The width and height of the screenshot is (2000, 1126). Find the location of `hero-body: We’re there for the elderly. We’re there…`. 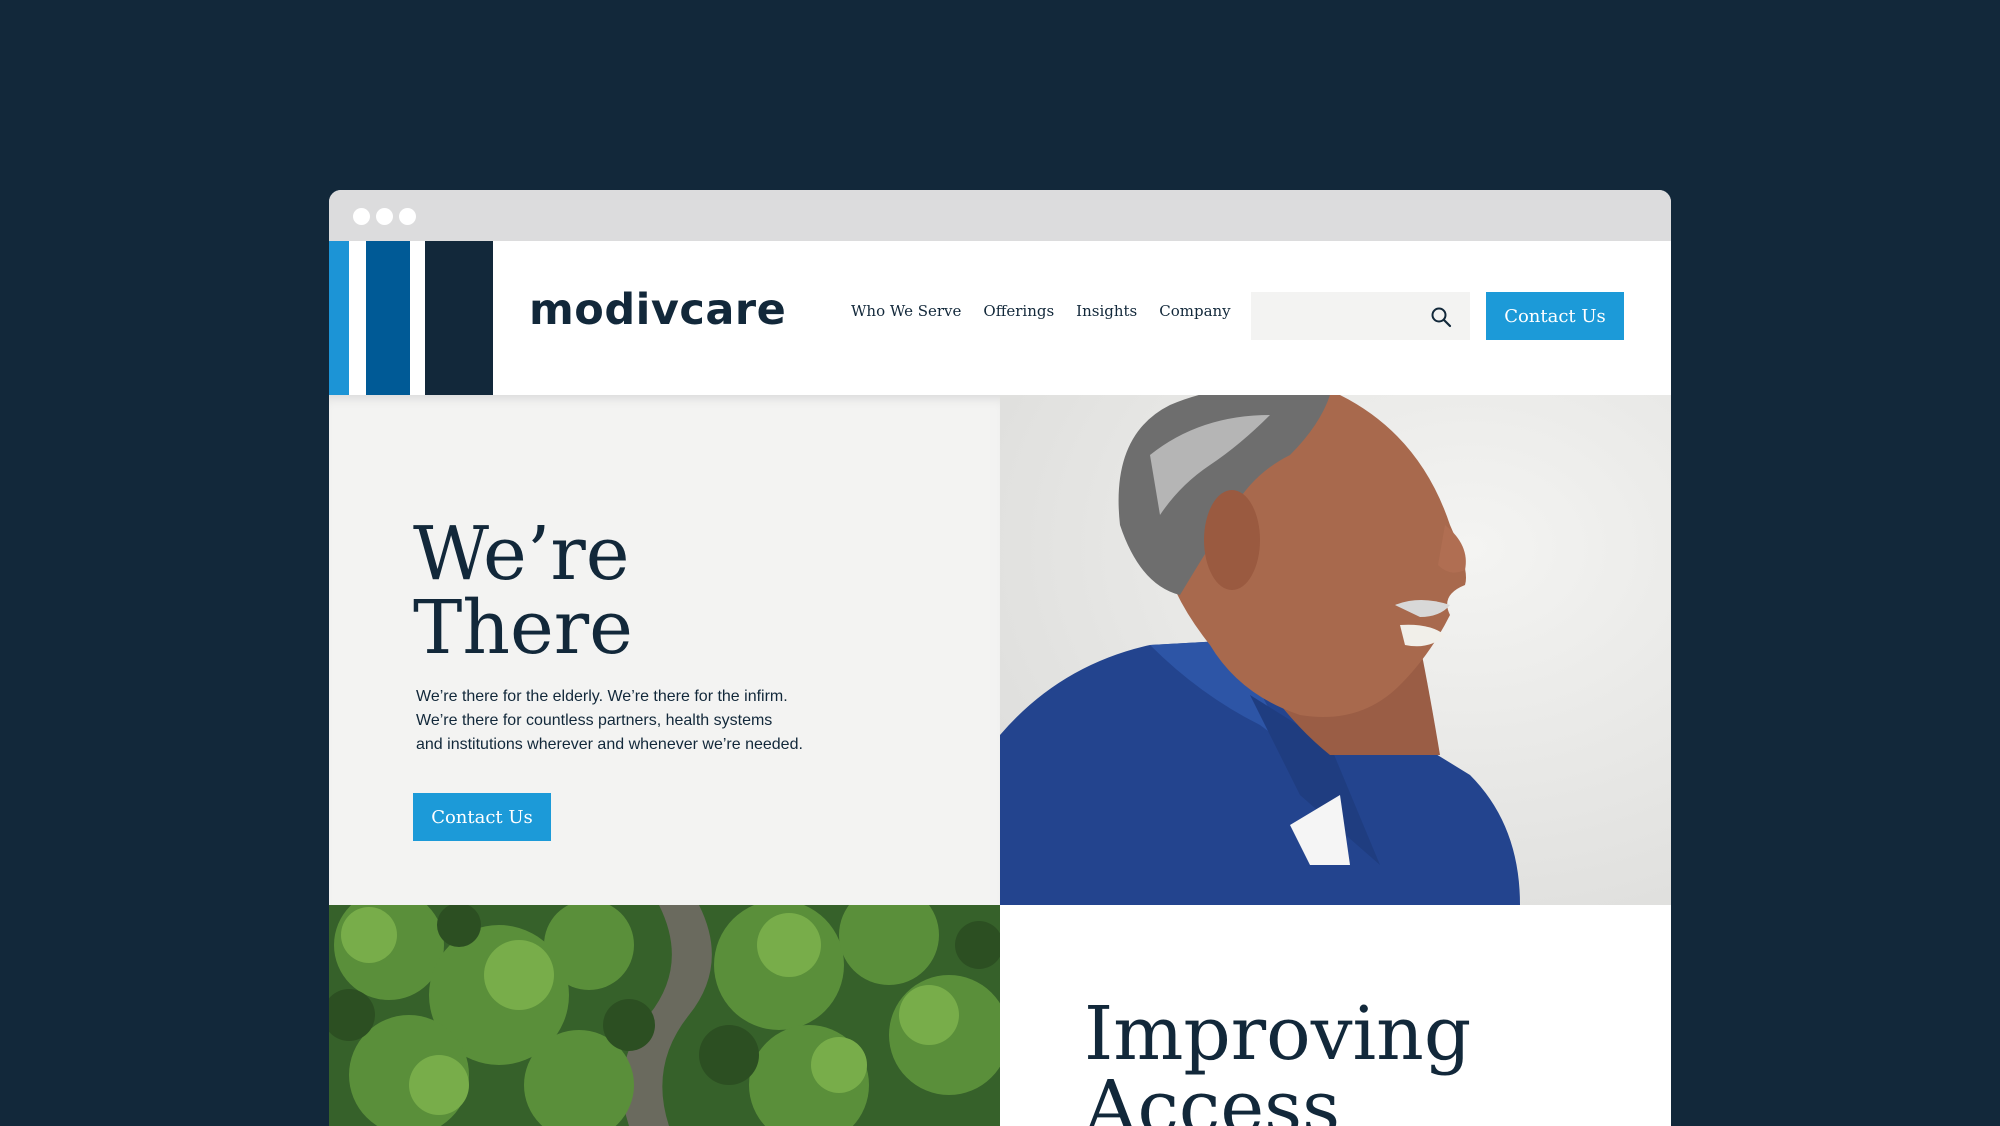

hero-body: We’re there for the elderly. We’re there… is located at coordinates (626, 721).